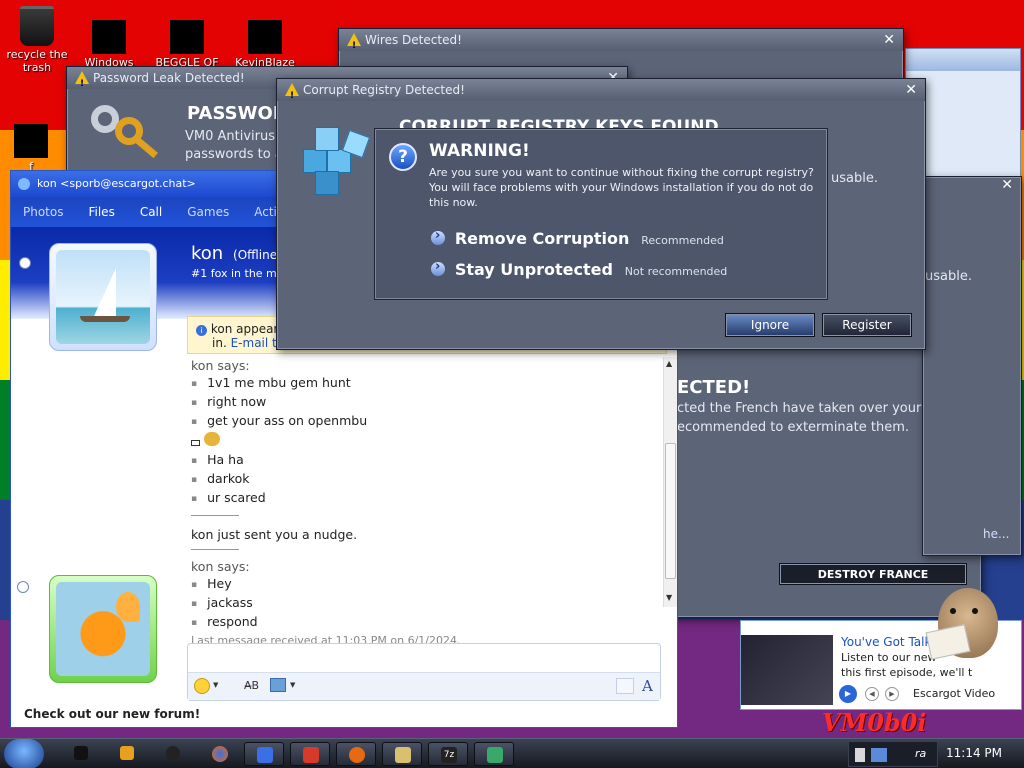 This screenshot has height=768, width=1024. What do you see at coordinates (892, 694) in the screenshot?
I see `next-icon: ▶` at bounding box center [892, 694].